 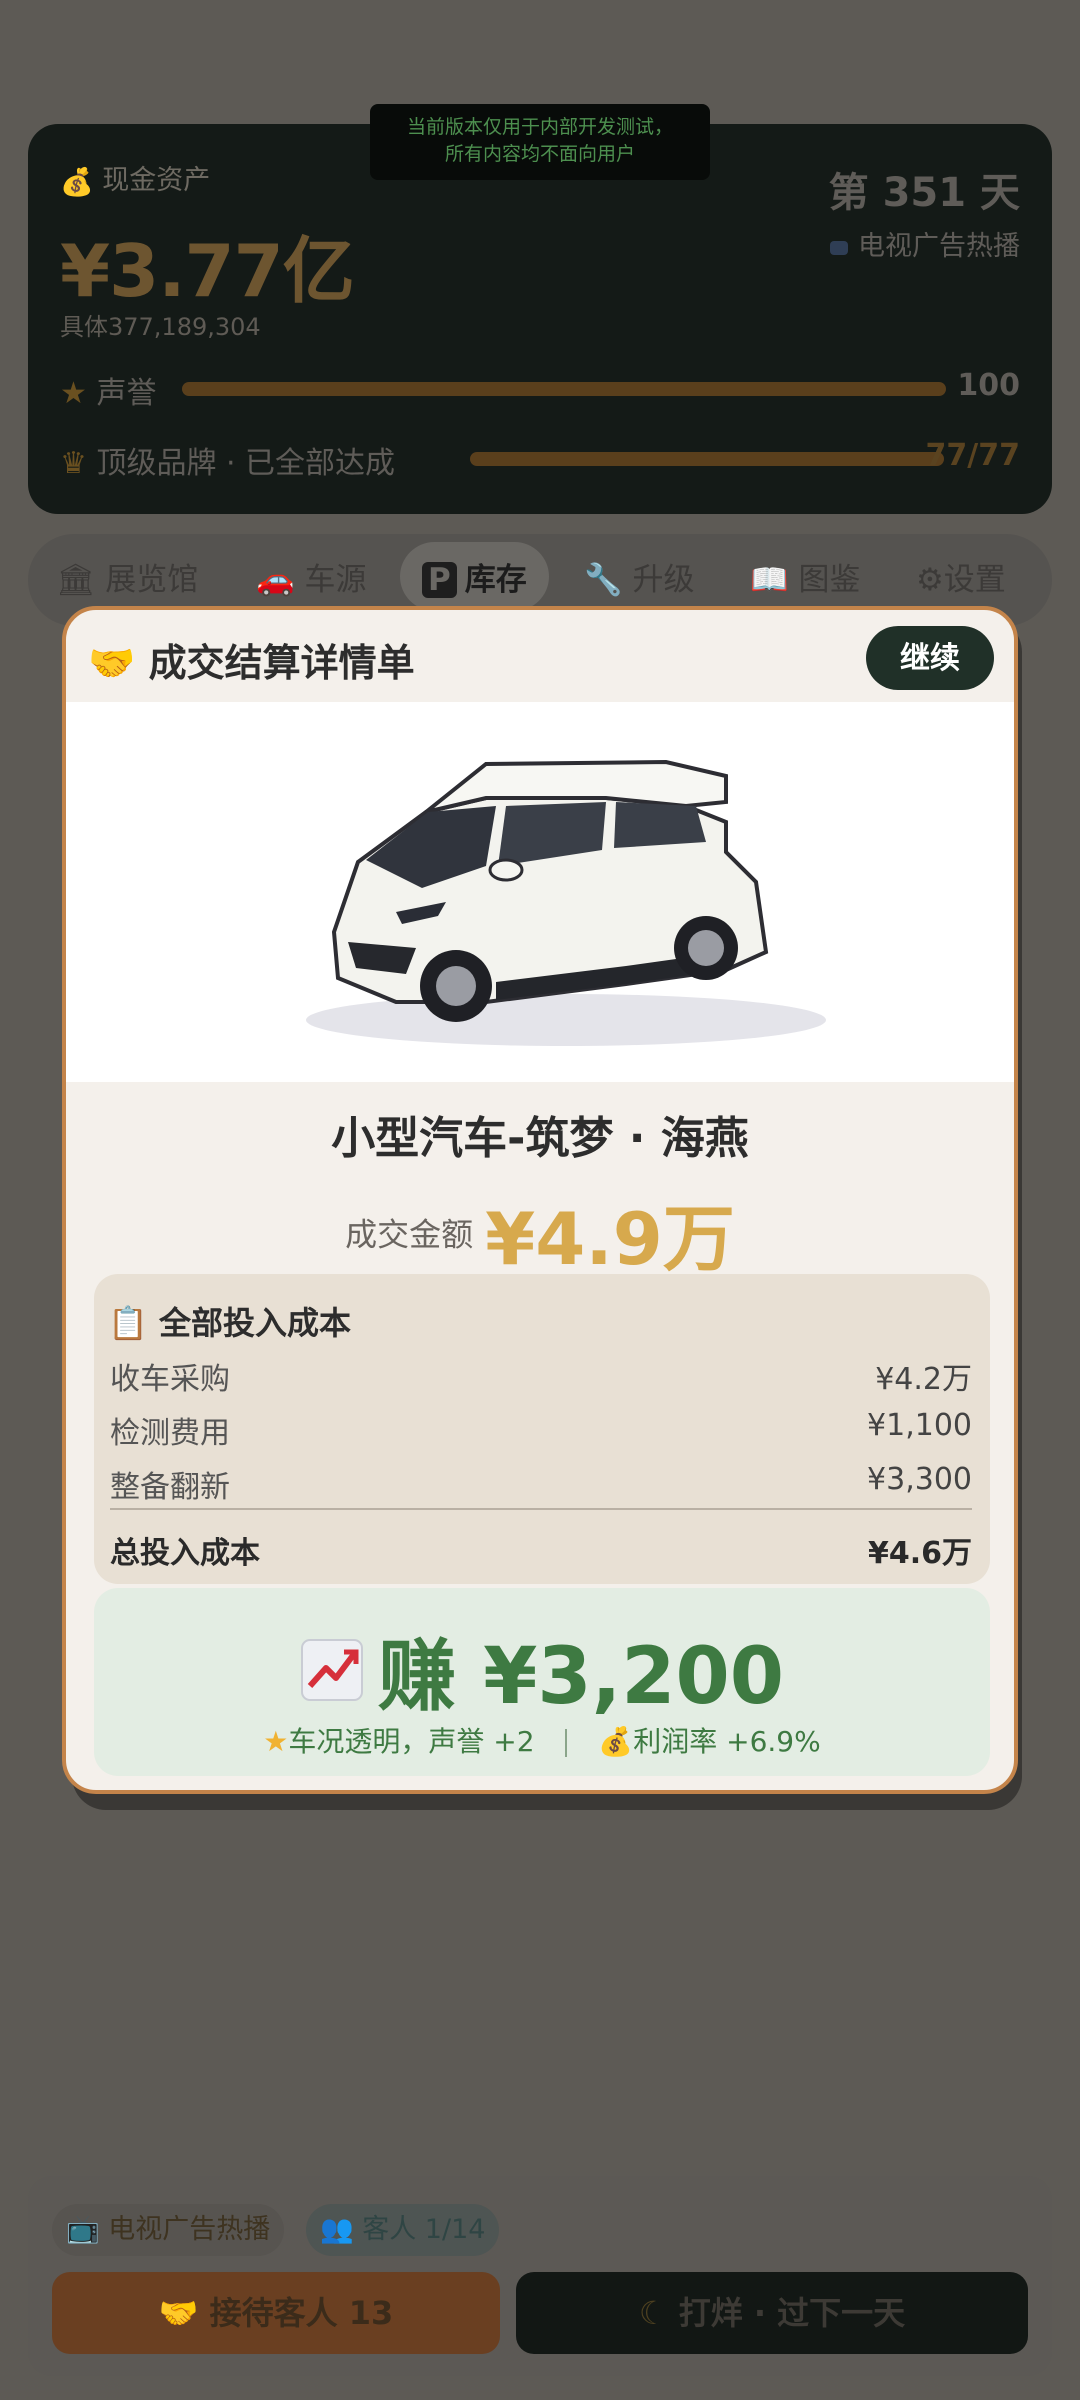 I want to click on brand-value: 77/77, so click(x=972, y=455).